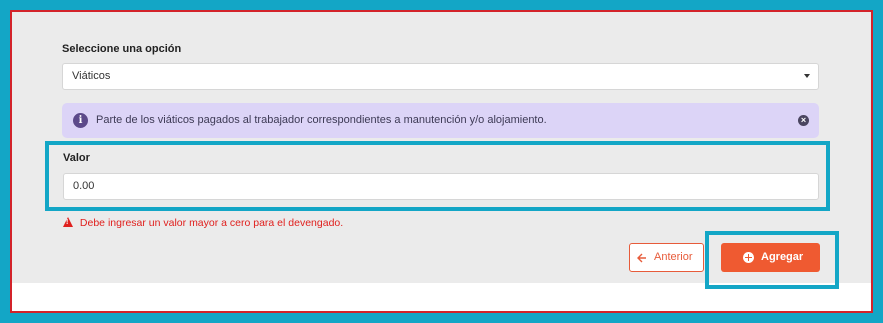 The image size is (883, 323). Describe the element at coordinates (76, 158) in the screenshot. I see `valor-label: Valor` at that location.